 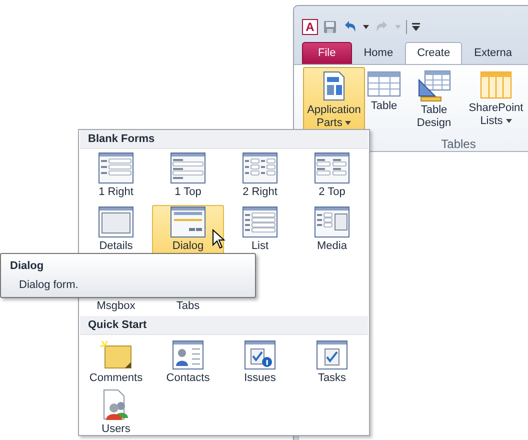 I want to click on gallery-item: Contacts, so click(x=188, y=361).